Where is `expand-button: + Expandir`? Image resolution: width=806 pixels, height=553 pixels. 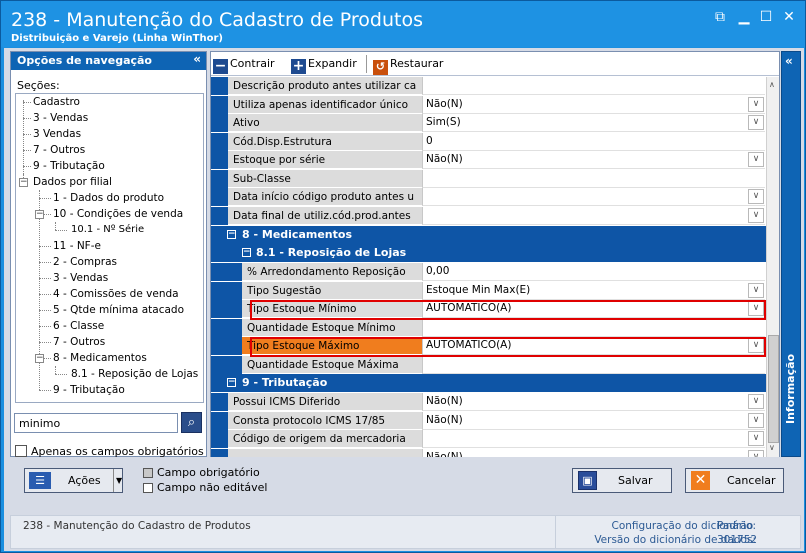
expand-button: + Expandir is located at coordinates (324, 65).